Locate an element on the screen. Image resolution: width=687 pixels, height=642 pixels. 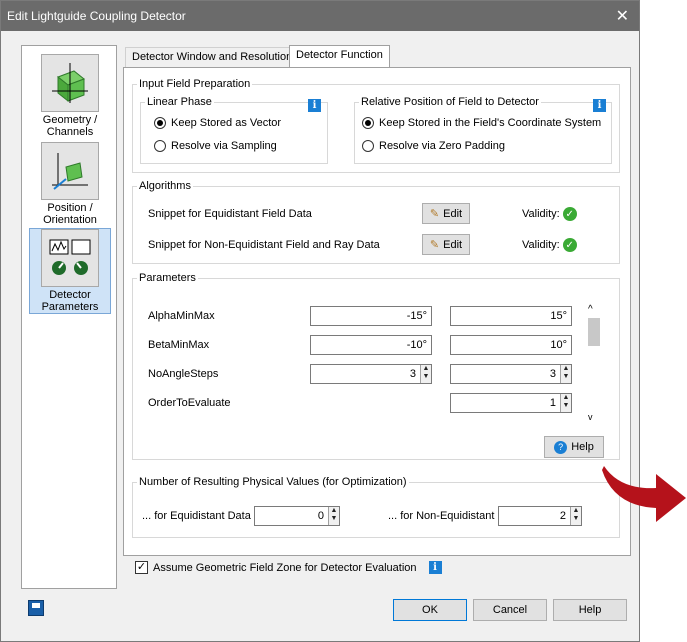
validity-non-equidistant: Validity: ✓ is located at coordinates (549, 245).